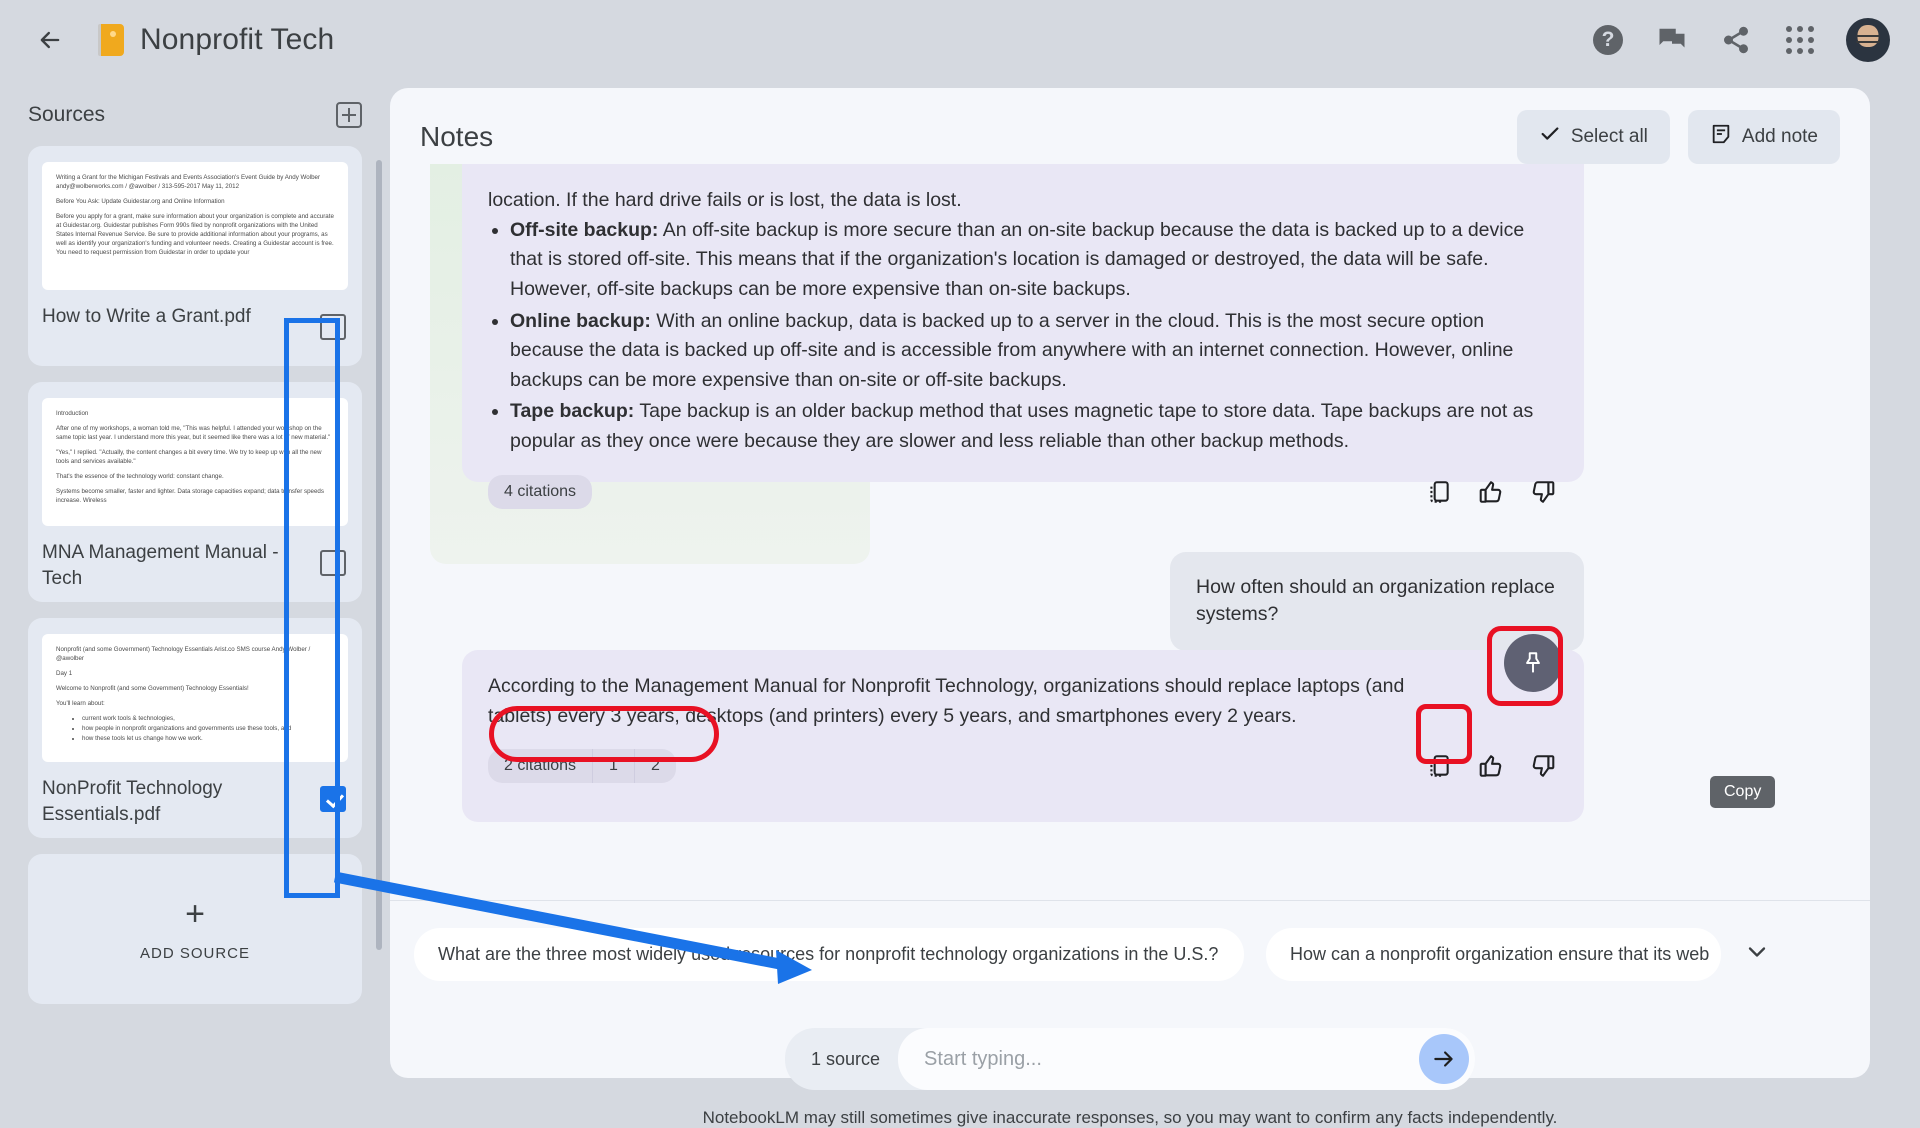 The height and width of the screenshot is (1128, 1920). I want to click on page-title: Nonprofit Tech, so click(237, 39).